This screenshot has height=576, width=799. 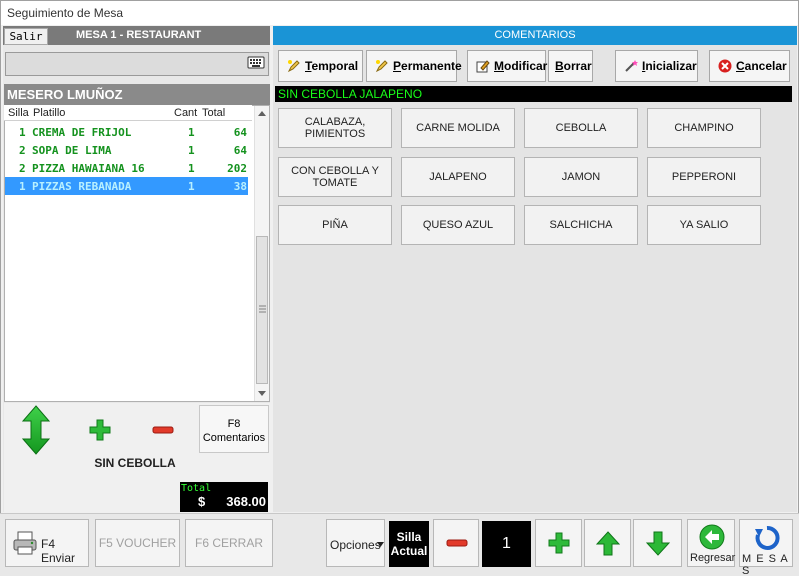 I want to click on seat-plus-button, so click(x=558, y=543).